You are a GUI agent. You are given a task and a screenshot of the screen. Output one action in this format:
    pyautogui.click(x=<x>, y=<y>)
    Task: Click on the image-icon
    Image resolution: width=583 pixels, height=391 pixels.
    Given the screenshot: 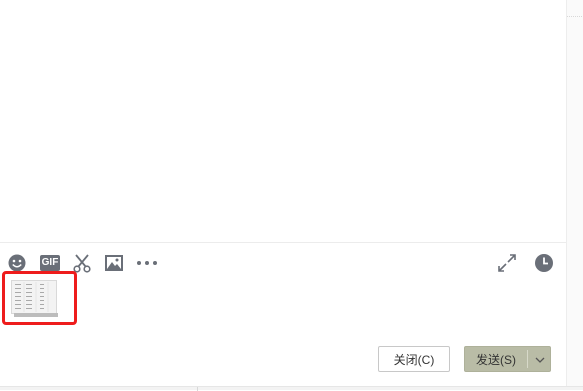 What is the action you would take?
    pyautogui.click(x=114, y=263)
    